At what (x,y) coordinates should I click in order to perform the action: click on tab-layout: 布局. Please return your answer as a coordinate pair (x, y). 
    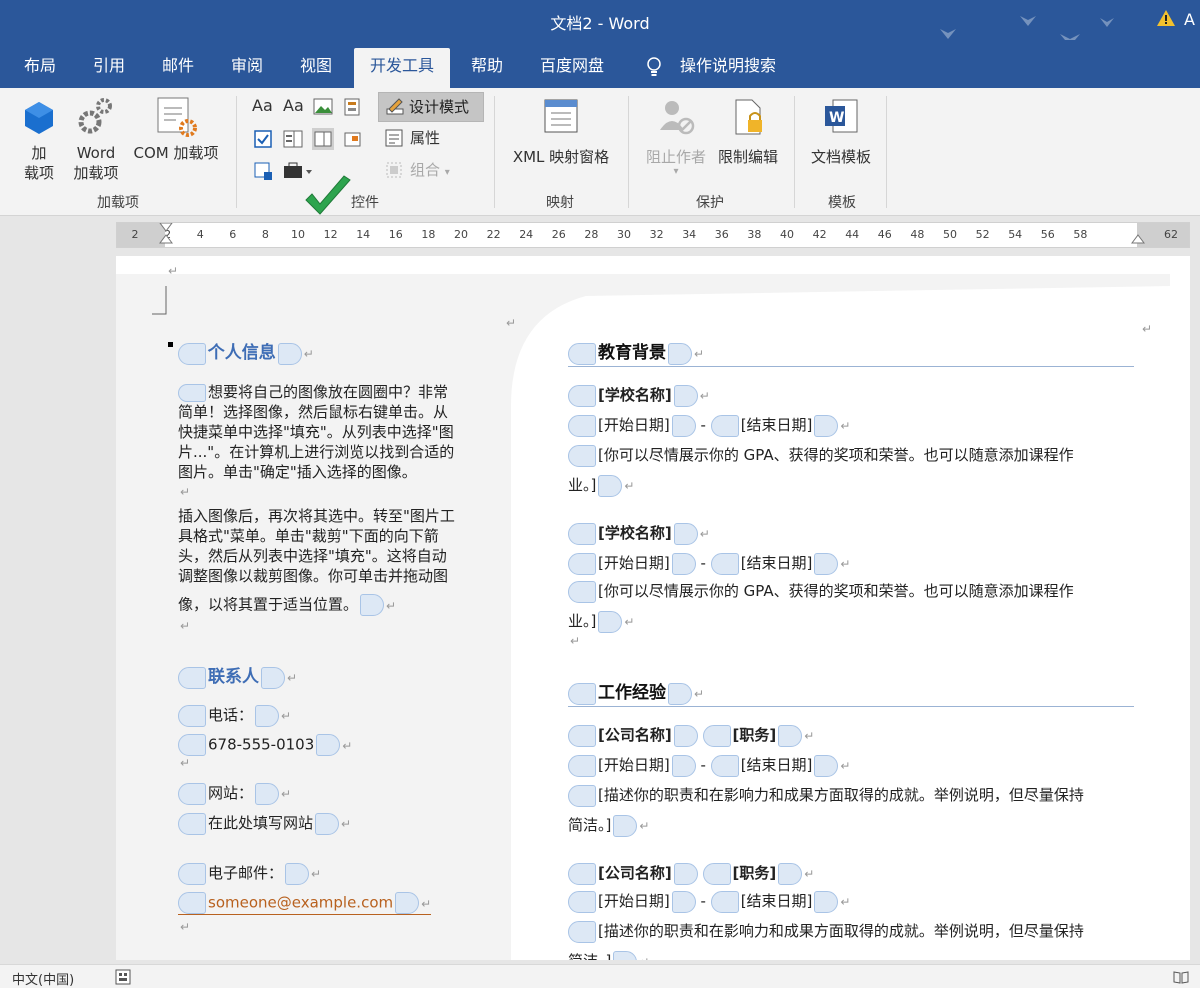
    Looking at the image, I should click on (40, 68).